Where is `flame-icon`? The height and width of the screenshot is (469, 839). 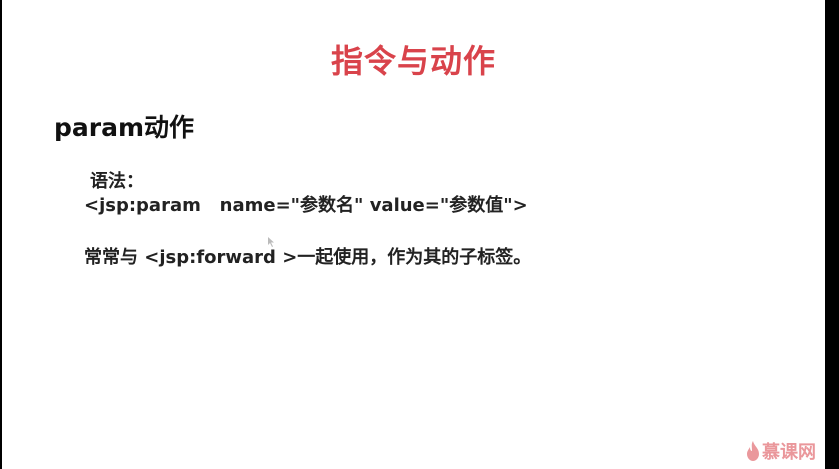
flame-icon is located at coordinates (753, 451).